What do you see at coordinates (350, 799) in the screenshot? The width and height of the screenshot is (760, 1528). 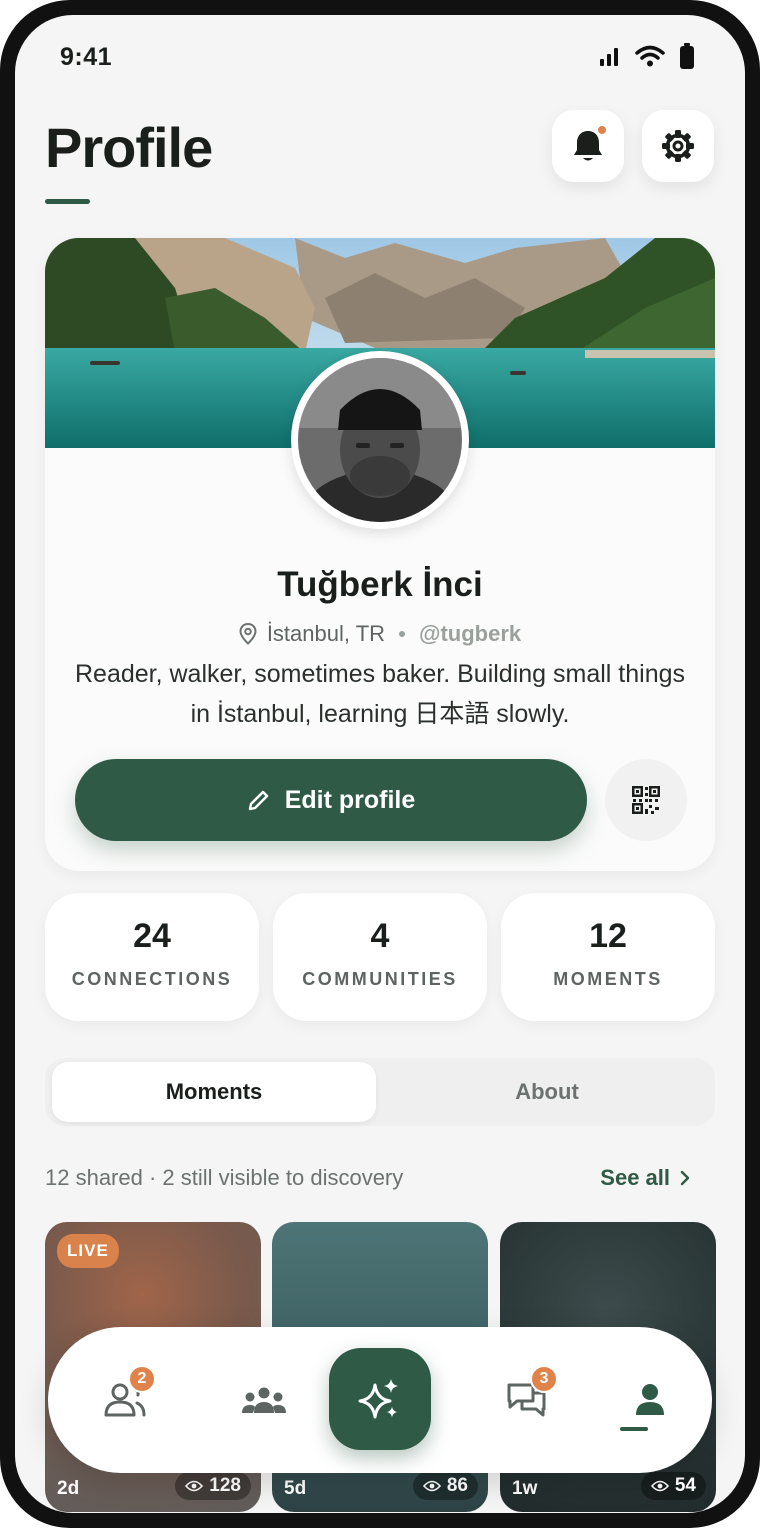 I see `edit-profile-label: Edit profile` at bounding box center [350, 799].